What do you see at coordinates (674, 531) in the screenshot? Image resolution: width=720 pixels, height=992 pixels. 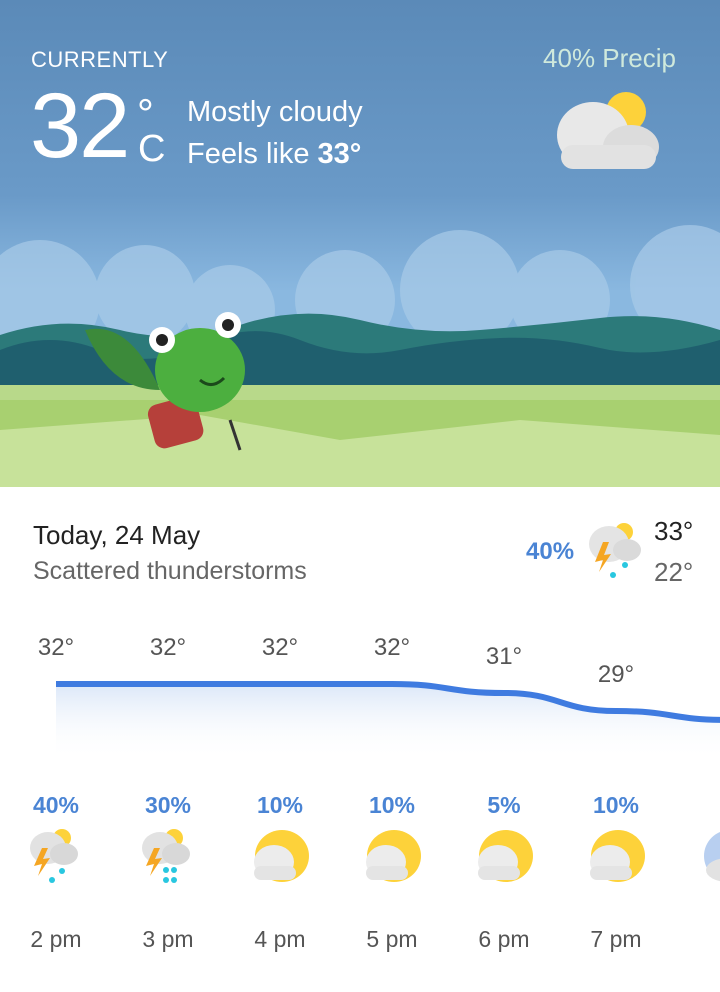 I see `today-high: 33°` at bounding box center [674, 531].